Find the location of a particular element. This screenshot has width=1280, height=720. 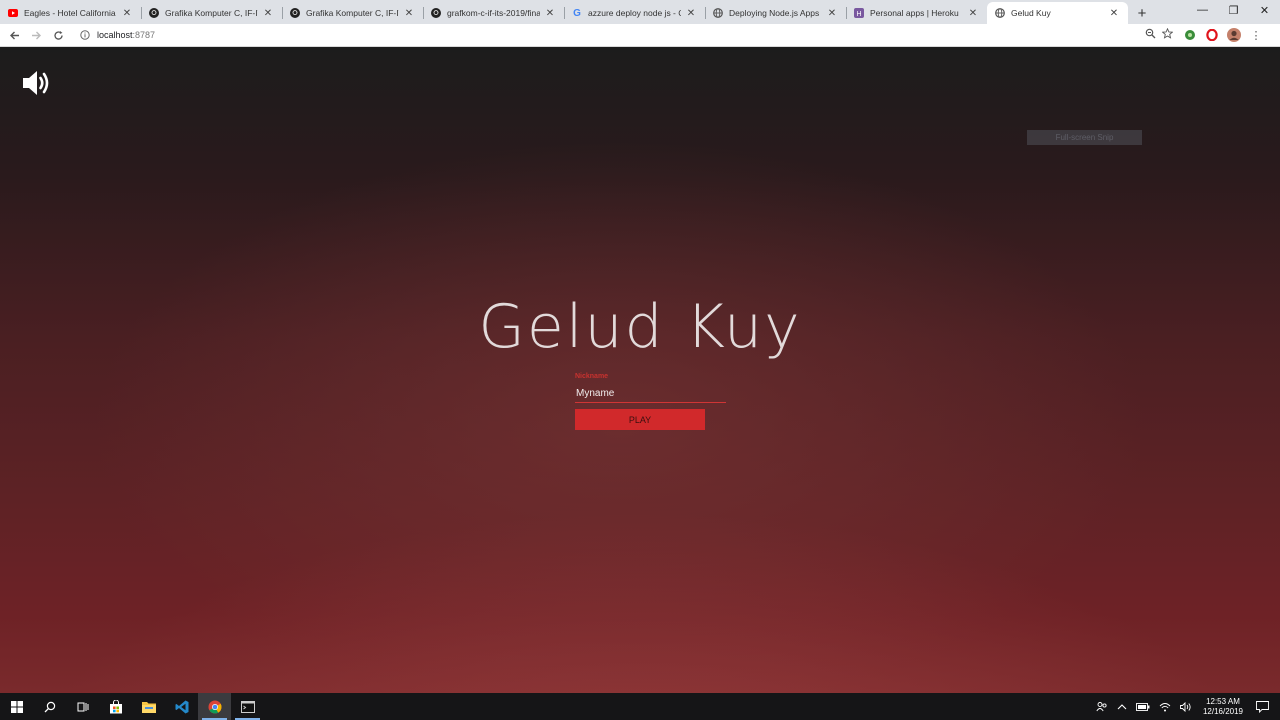

tab-title: Gelud Kuy is located at coordinates (1031, 13).